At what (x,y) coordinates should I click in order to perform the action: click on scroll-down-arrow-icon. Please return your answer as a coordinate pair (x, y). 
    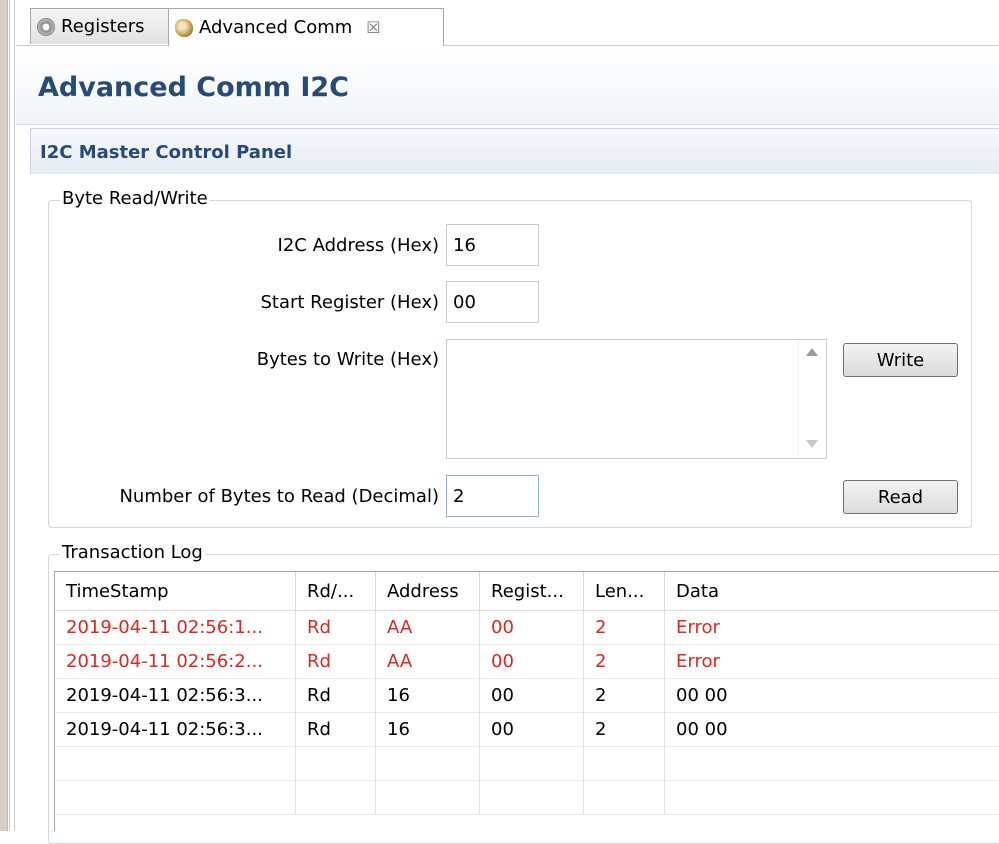
    Looking at the image, I should click on (812, 444).